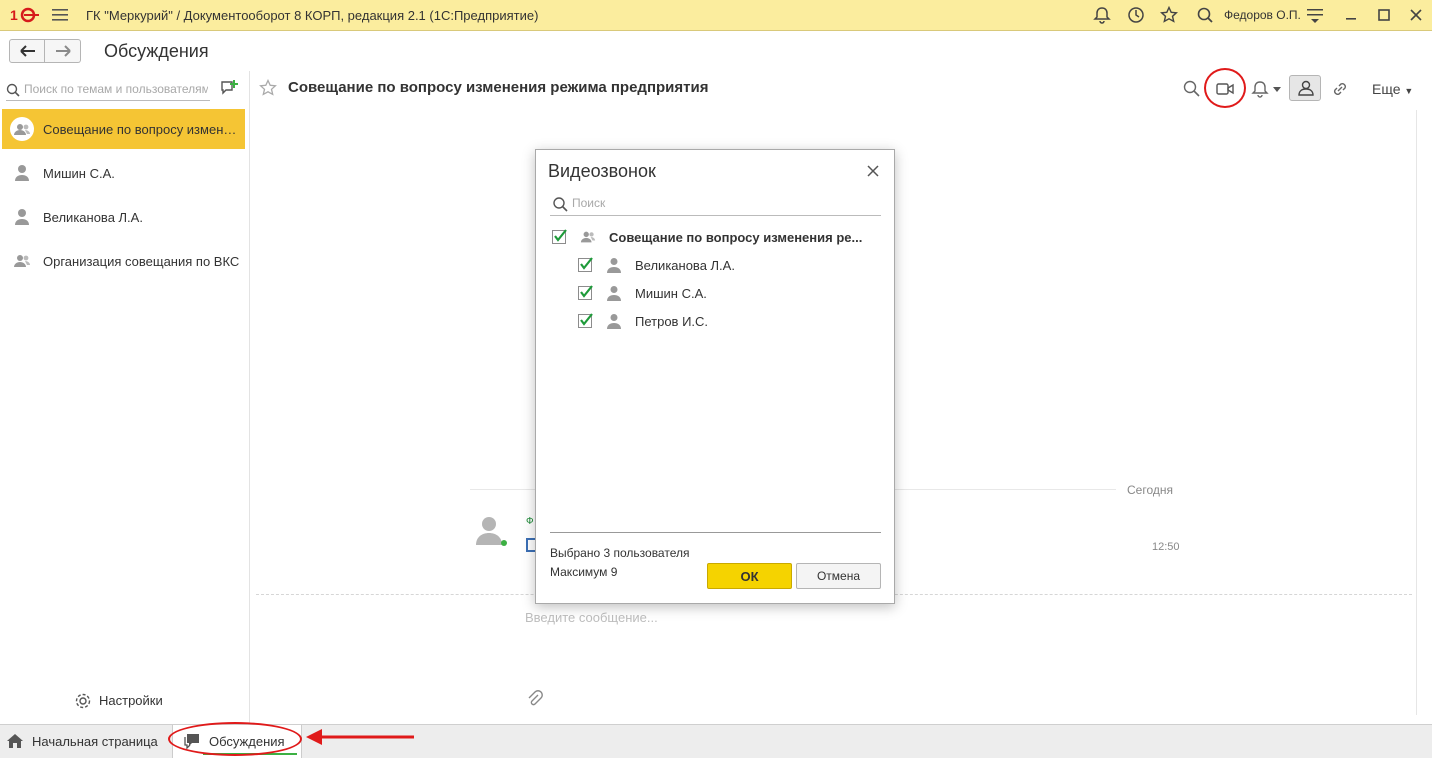  I want to click on search-placeholder: Поиск по темам и пользователям, so click(116, 89).